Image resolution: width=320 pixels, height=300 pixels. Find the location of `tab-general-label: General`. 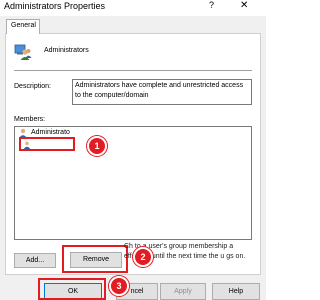

tab-general-label: General is located at coordinates (23, 25).